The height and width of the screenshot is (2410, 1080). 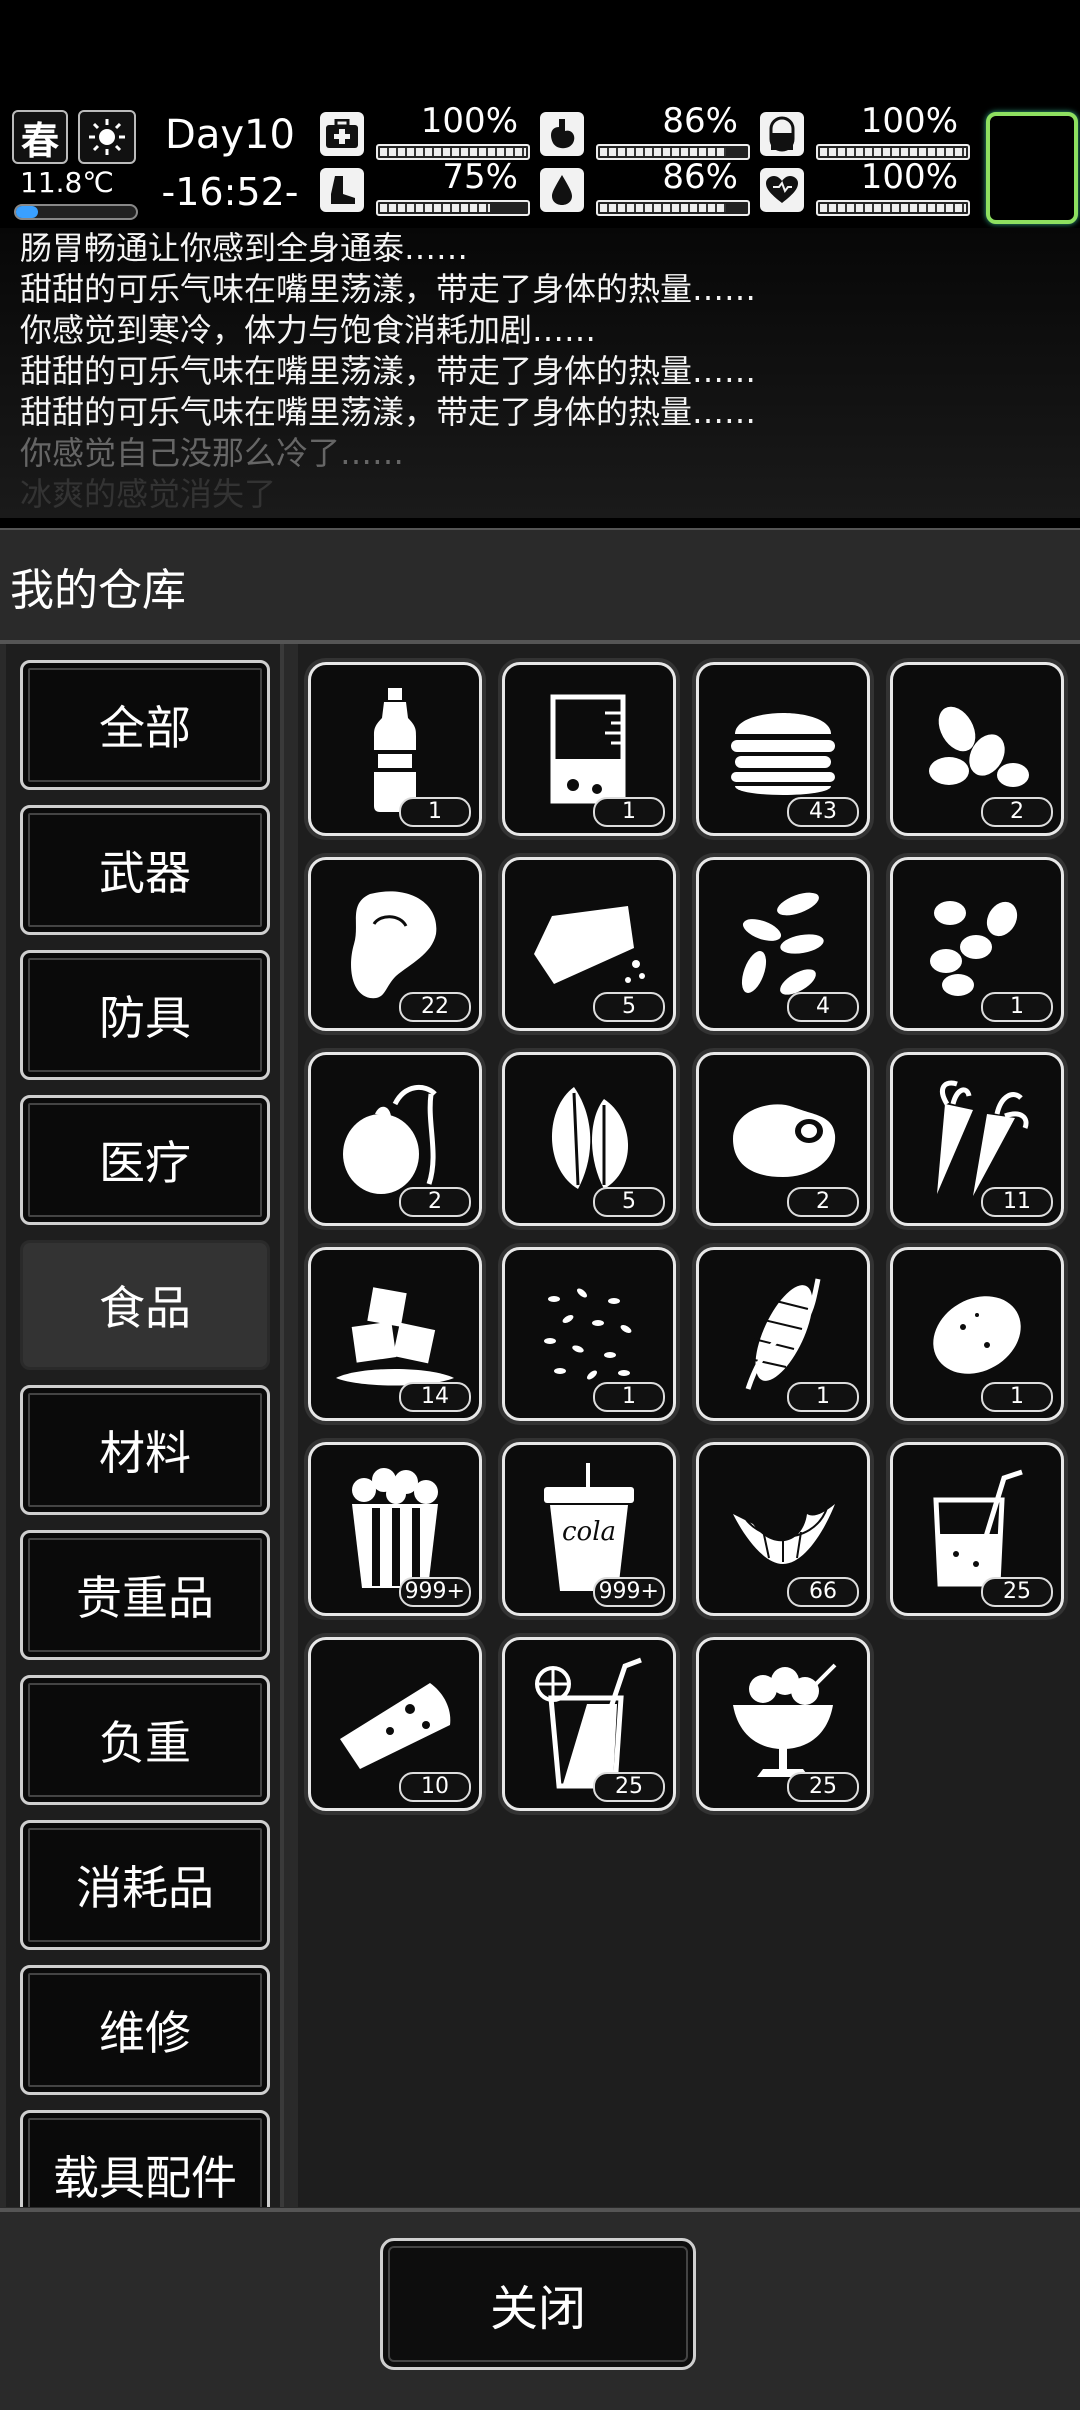 I want to click on stat-value: 75%, so click(x=480, y=177).